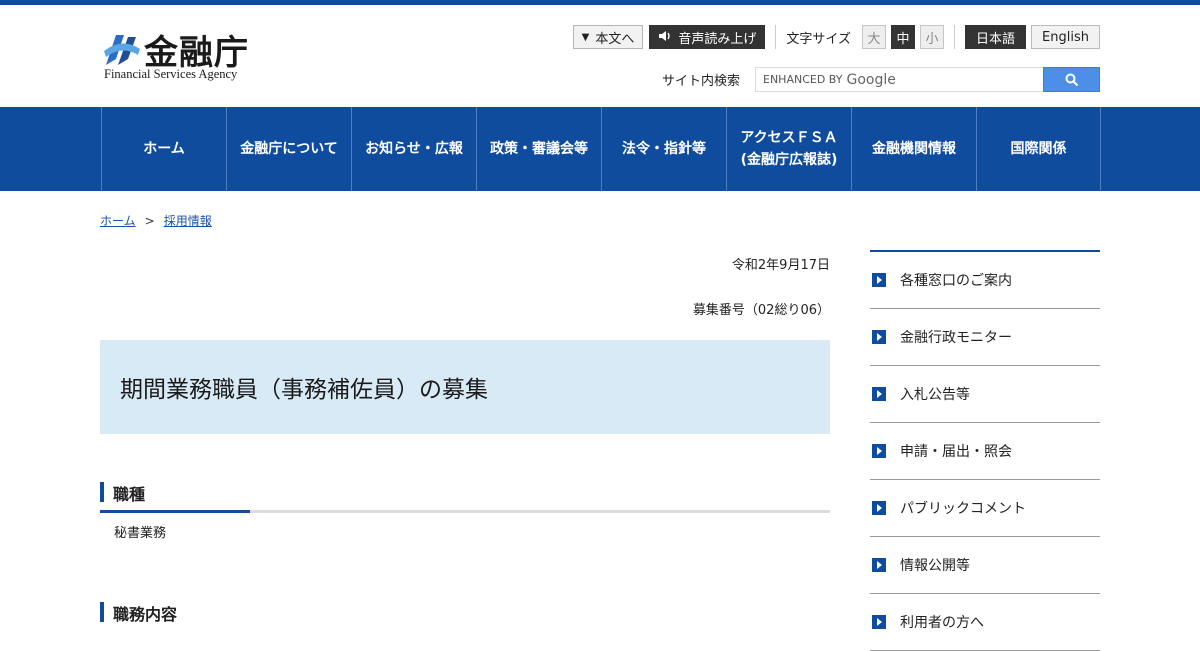 The width and height of the screenshot is (1200, 651). What do you see at coordinates (899, 79) in the screenshot?
I see `search-input: ENHANCED BY Google` at bounding box center [899, 79].